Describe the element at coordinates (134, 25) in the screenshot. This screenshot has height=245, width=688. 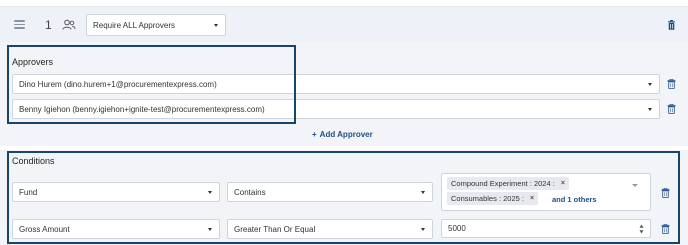
I see `approval-mode-value: Require ALL Approvers` at that location.